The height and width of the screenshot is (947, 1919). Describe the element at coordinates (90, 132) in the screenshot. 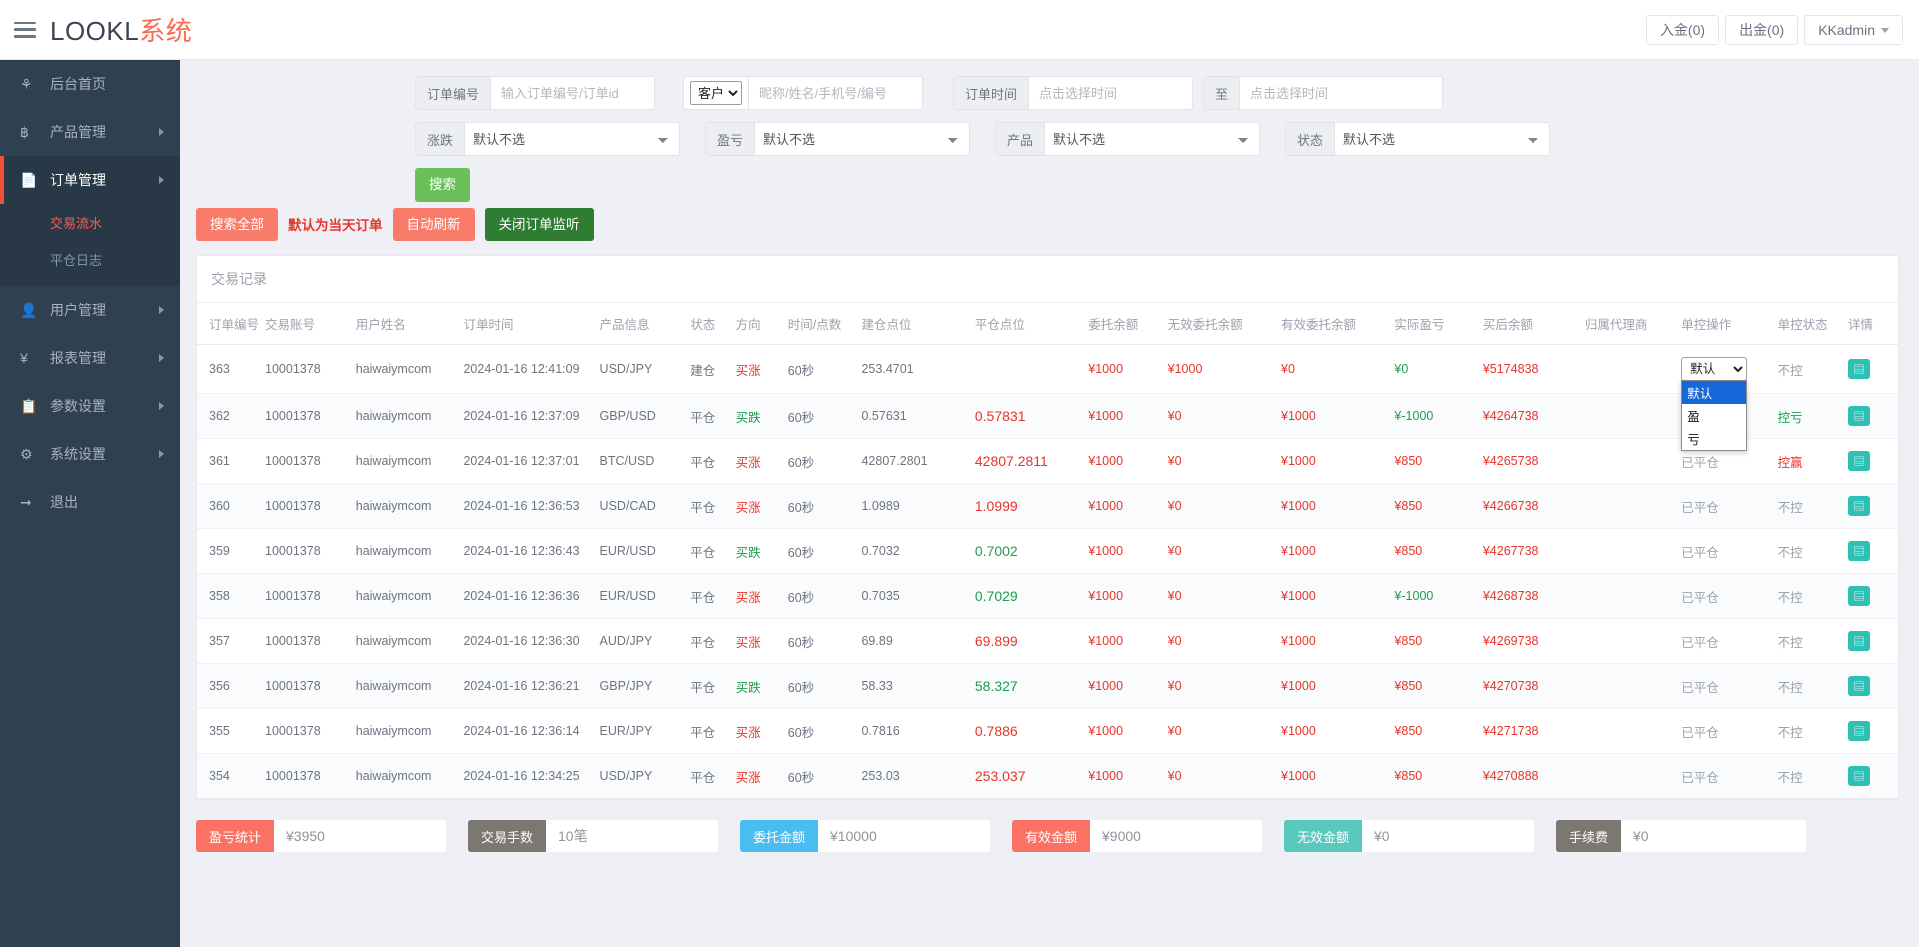

I see `sidebar-item-product: ฿ 产品管理` at that location.